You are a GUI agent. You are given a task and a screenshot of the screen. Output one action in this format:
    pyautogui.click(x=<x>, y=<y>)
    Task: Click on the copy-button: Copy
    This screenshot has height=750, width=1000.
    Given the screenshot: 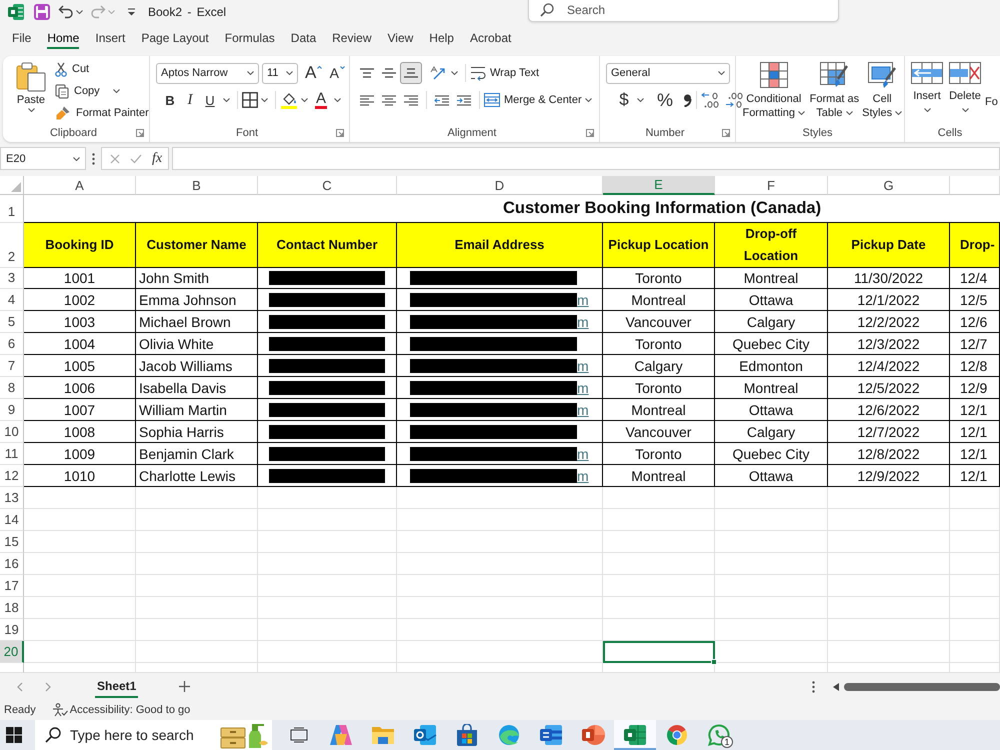 What is the action you would take?
    pyautogui.click(x=102, y=91)
    